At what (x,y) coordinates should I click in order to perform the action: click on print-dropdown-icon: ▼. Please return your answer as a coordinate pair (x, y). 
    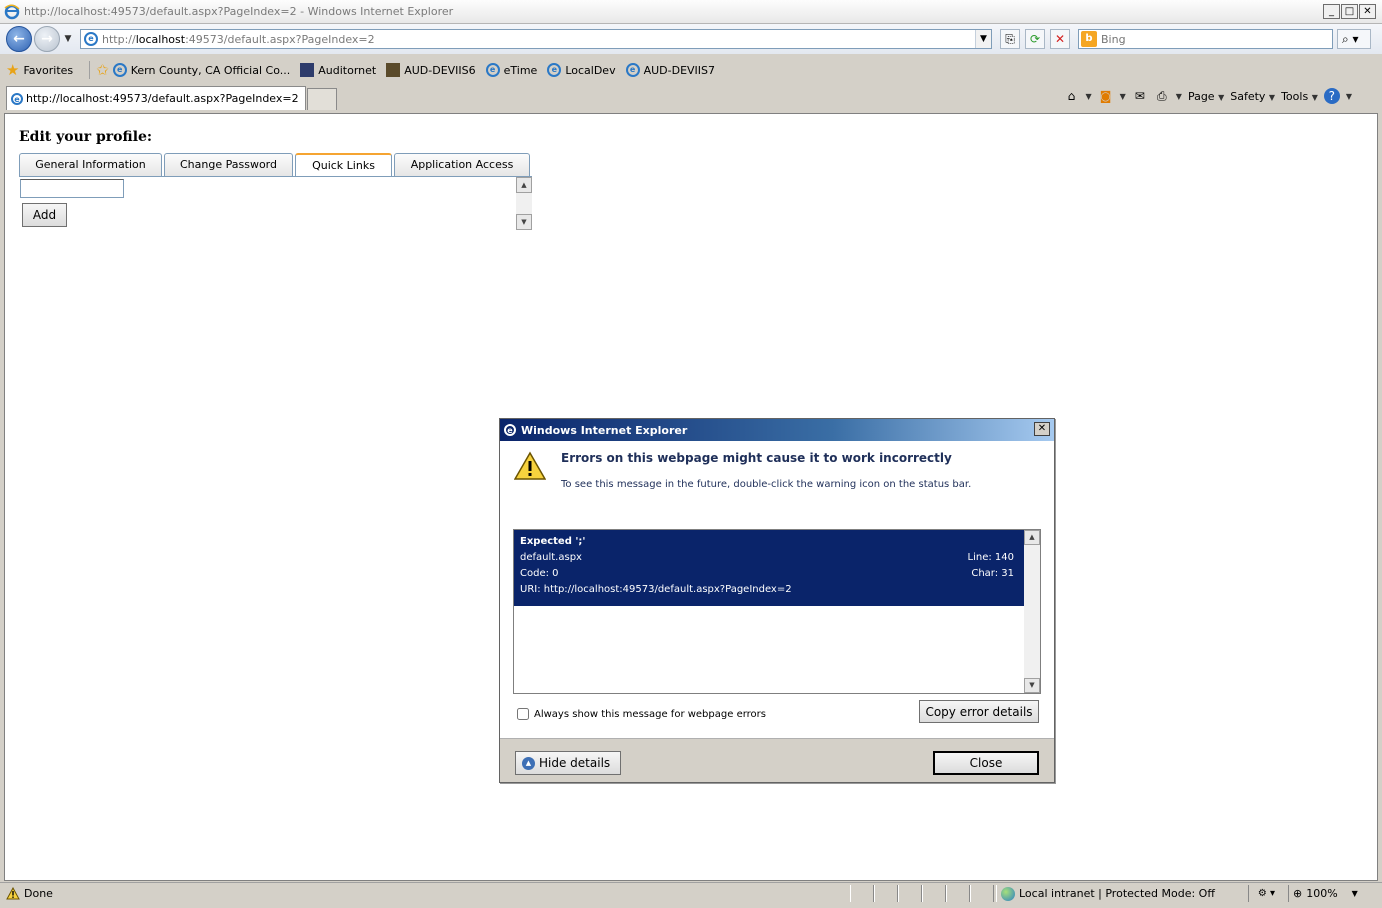
    Looking at the image, I should click on (1179, 96).